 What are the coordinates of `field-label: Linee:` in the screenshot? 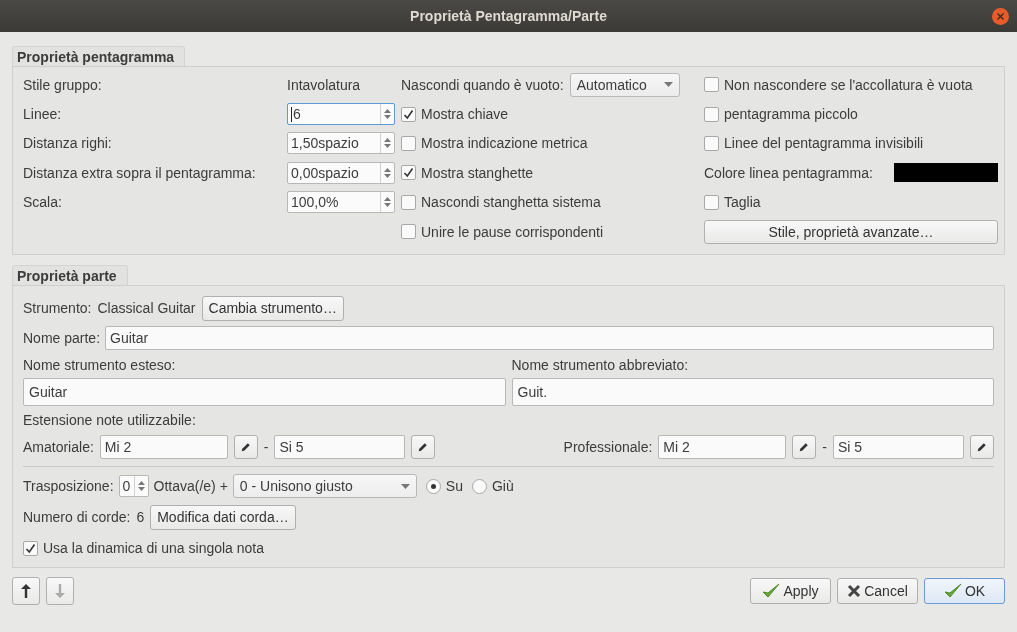 It's located at (42, 114).